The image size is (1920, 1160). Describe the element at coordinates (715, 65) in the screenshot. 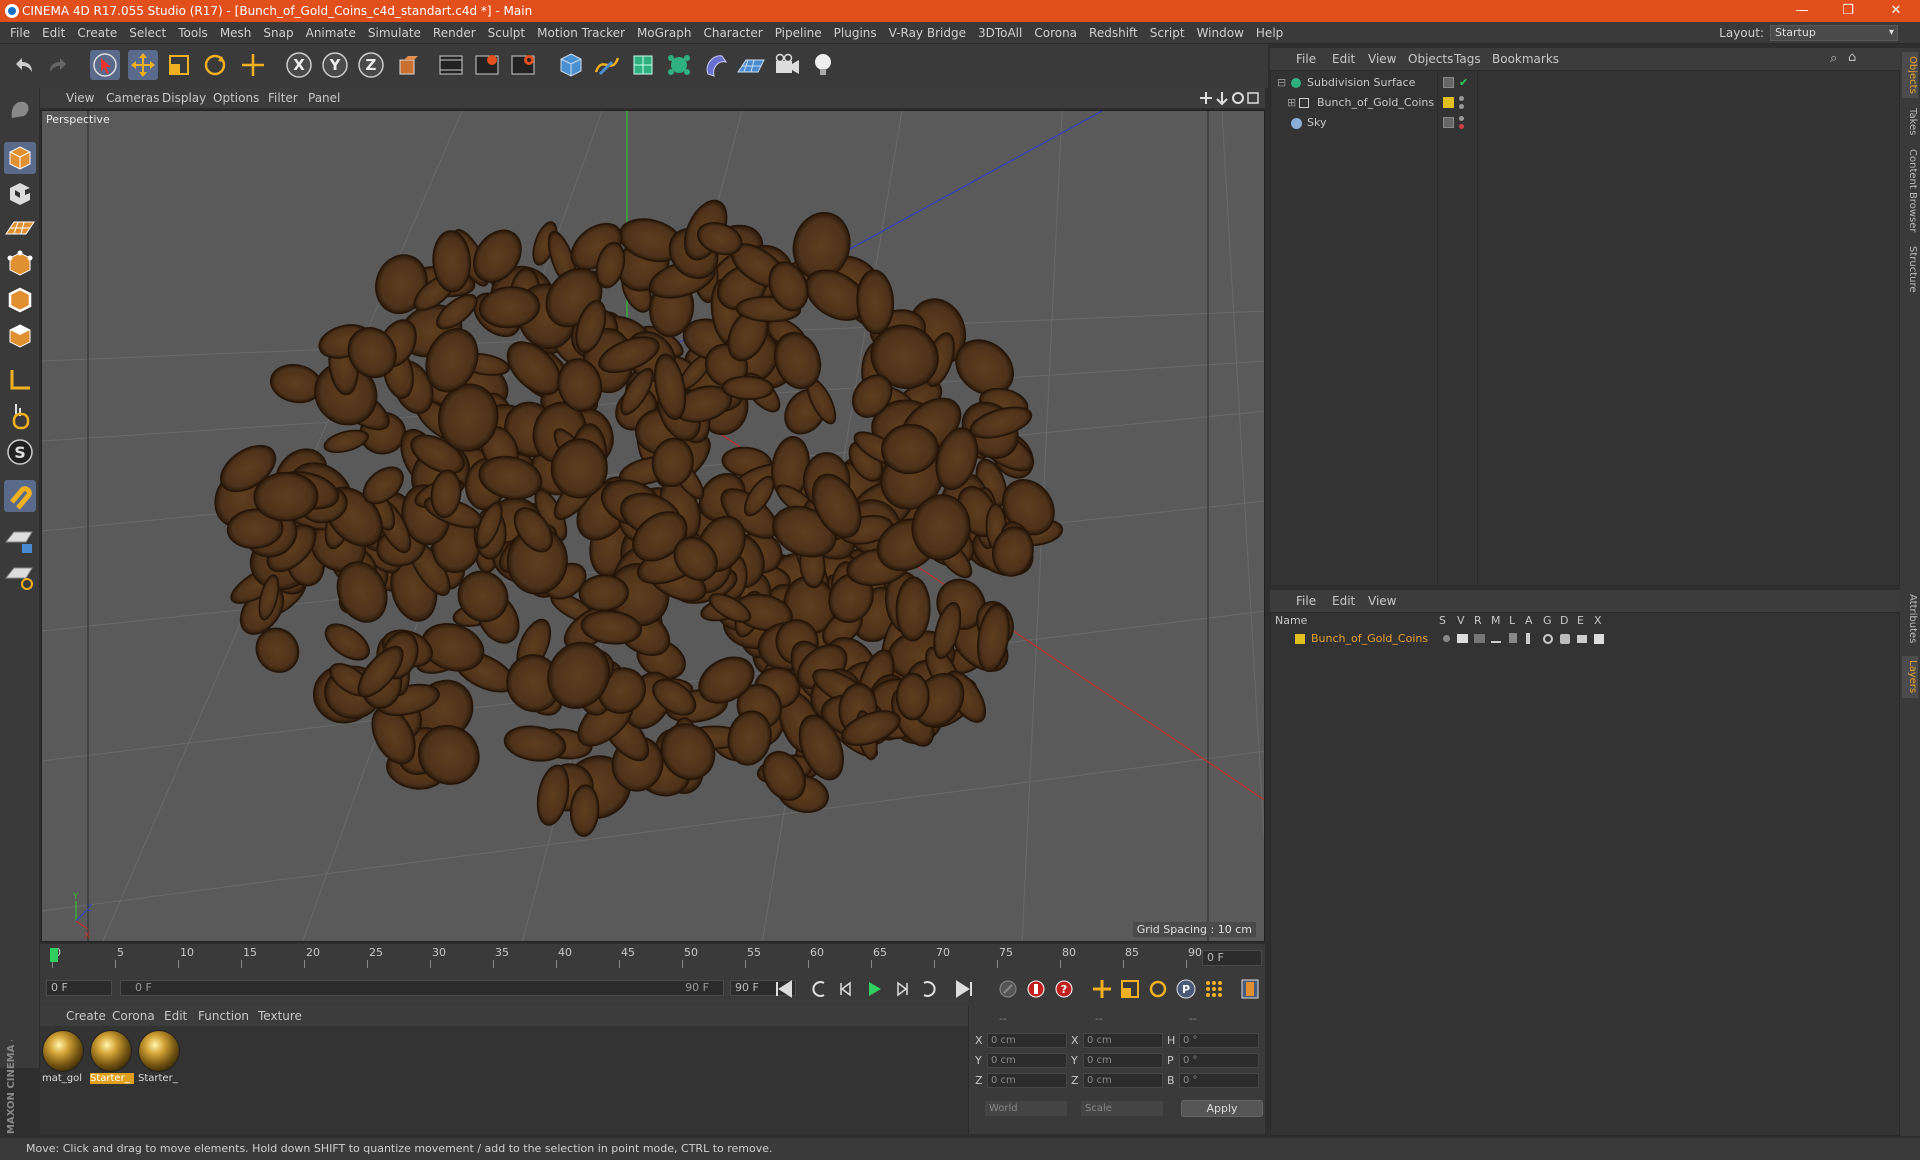

I see `deformer-bend-icon` at that location.